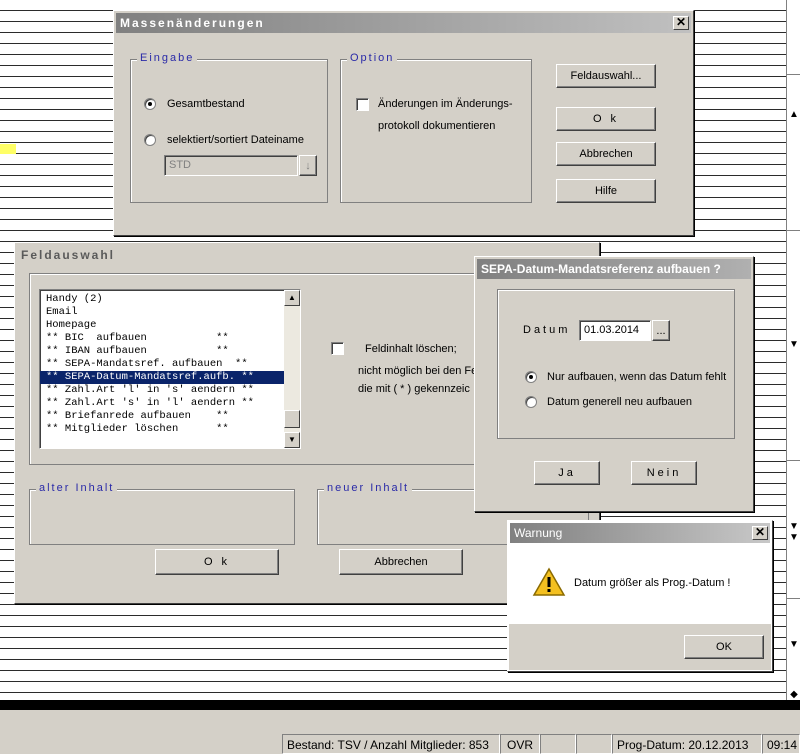 The height and width of the screenshot is (754, 800). What do you see at coordinates (664, 473) in the screenshot?
I see `nein-button: Nein` at bounding box center [664, 473].